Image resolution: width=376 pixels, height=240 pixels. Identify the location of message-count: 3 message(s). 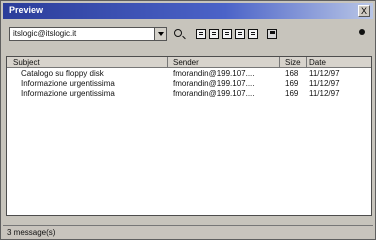
(31, 232).